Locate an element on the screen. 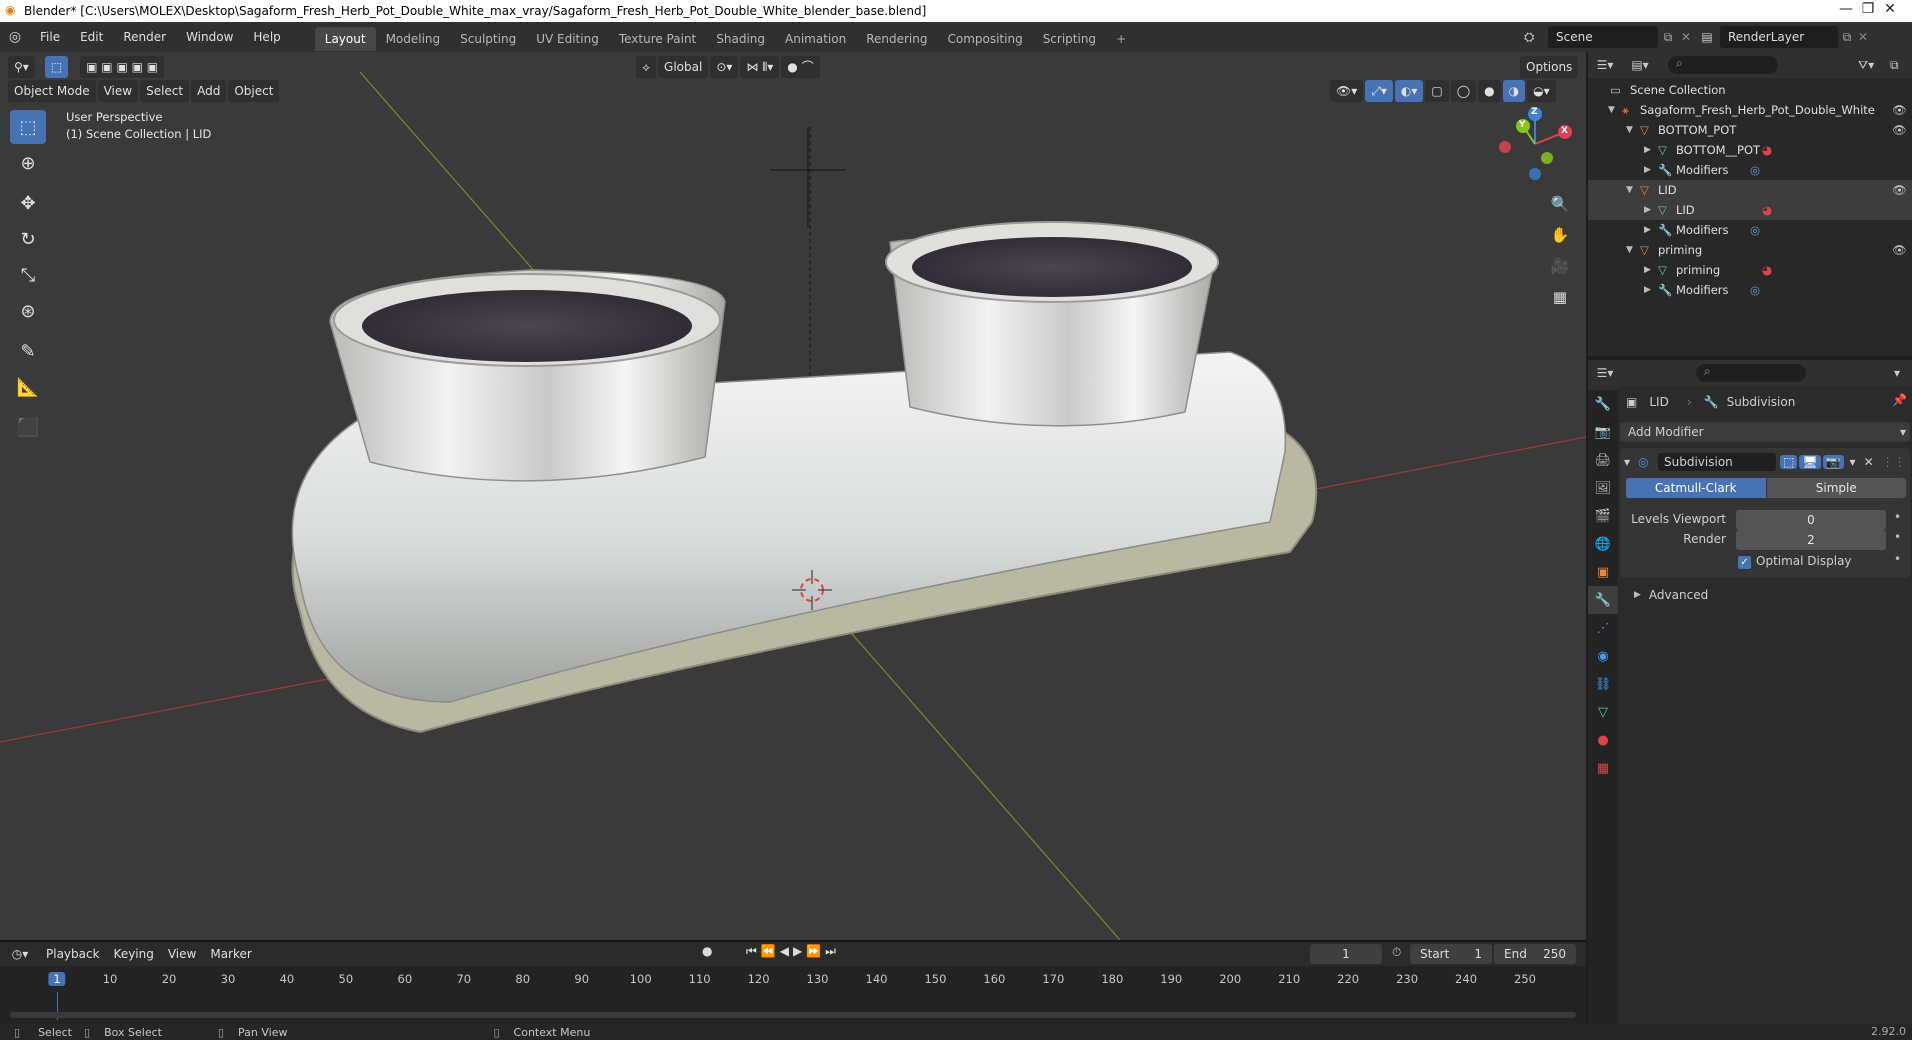 Image resolution: width=1912 pixels, height=1040 pixels. new-scene-icon: ⧉ is located at coordinates (1668, 37).